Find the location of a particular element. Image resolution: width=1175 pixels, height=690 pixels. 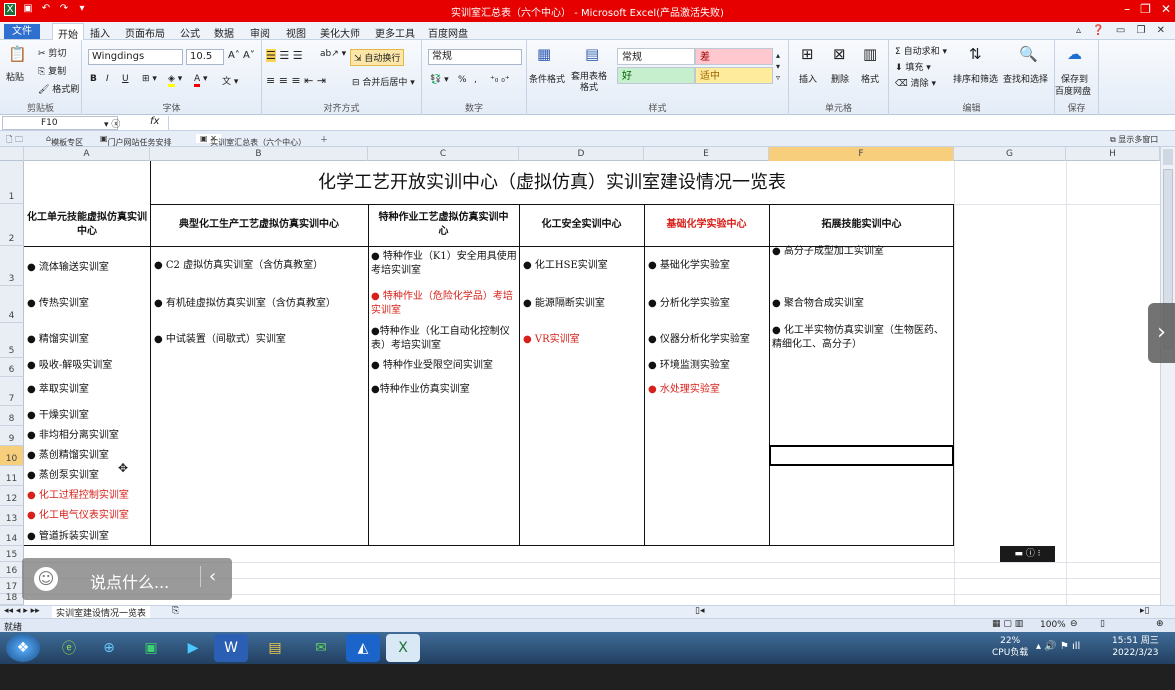

list-item: ● 水处理实验室 is located at coordinates (708, 390).